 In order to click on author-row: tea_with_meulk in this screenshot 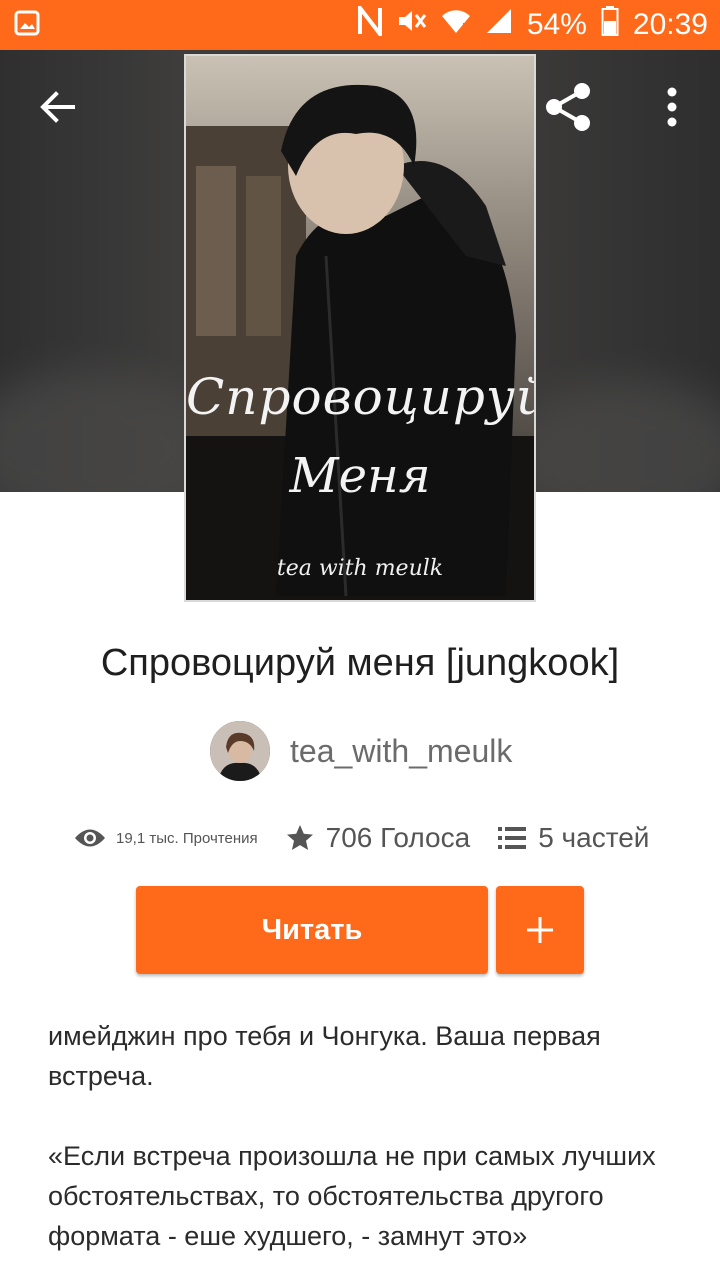, I will do `click(361, 751)`.